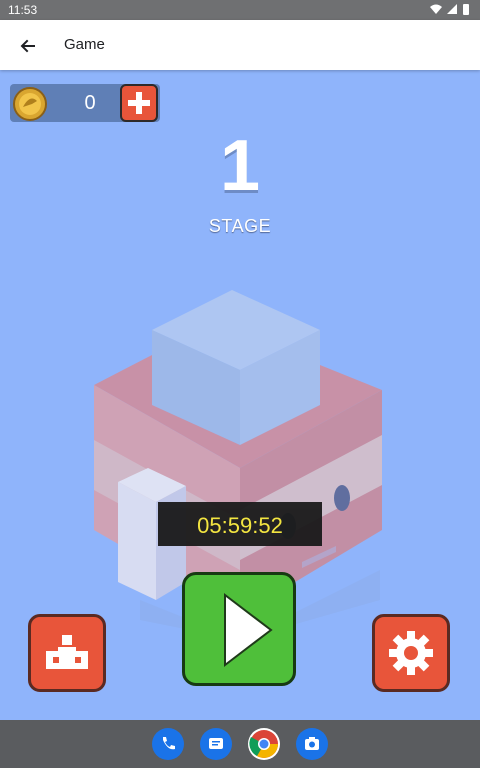 This screenshot has height=768, width=480. Describe the element at coordinates (23, 10) in the screenshot. I see `status-time: 11:53` at that location.